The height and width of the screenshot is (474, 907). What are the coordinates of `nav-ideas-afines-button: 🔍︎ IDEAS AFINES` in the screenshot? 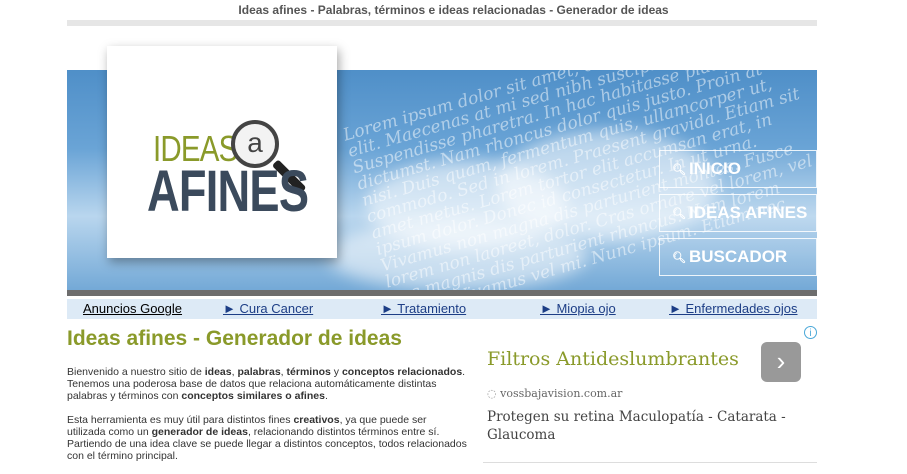 It's located at (738, 213).